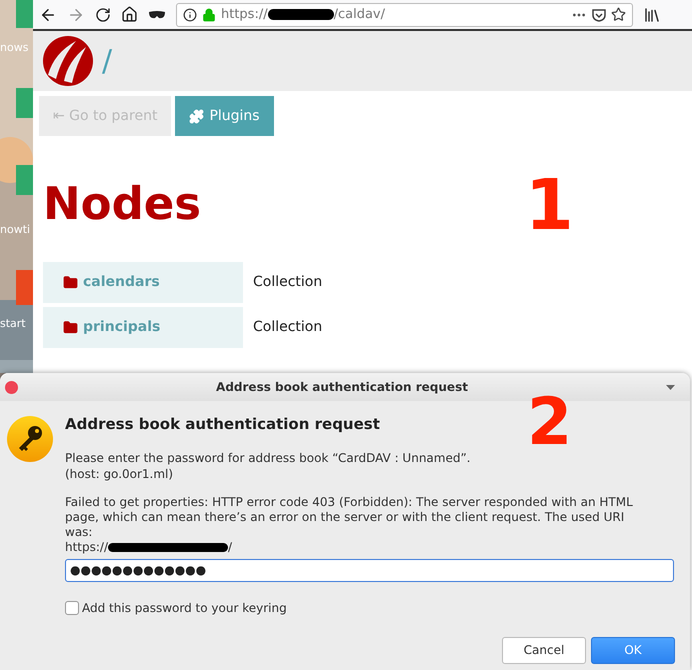 Image resolution: width=692 pixels, height=670 pixels. I want to click on annotation-number: 1, so click(549, 205).